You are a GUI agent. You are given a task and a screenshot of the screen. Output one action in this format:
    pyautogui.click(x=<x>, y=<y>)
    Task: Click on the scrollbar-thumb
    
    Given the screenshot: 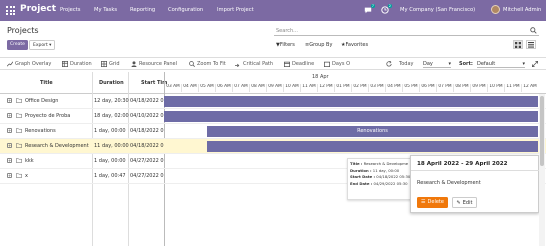 What is the action you would take?
    pyautogui.click(x=542, y=131)
    